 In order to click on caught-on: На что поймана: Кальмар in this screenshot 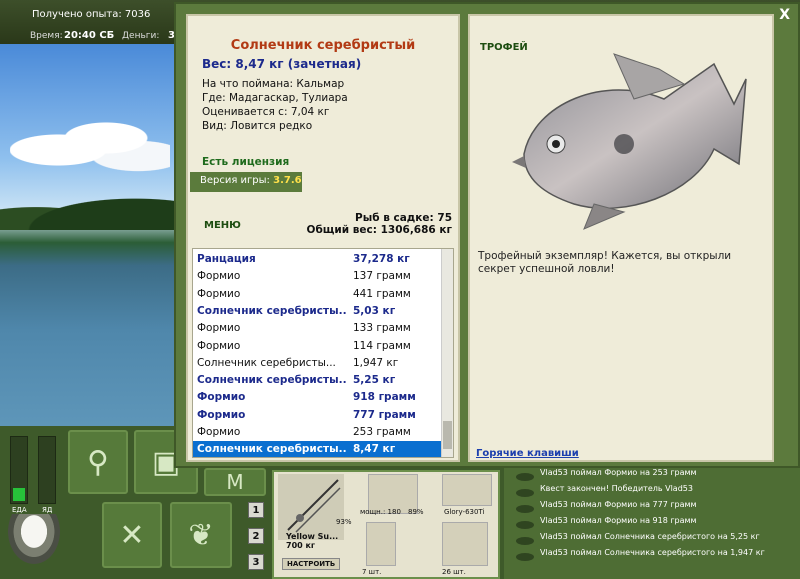, I will do `click(273, 84)`.